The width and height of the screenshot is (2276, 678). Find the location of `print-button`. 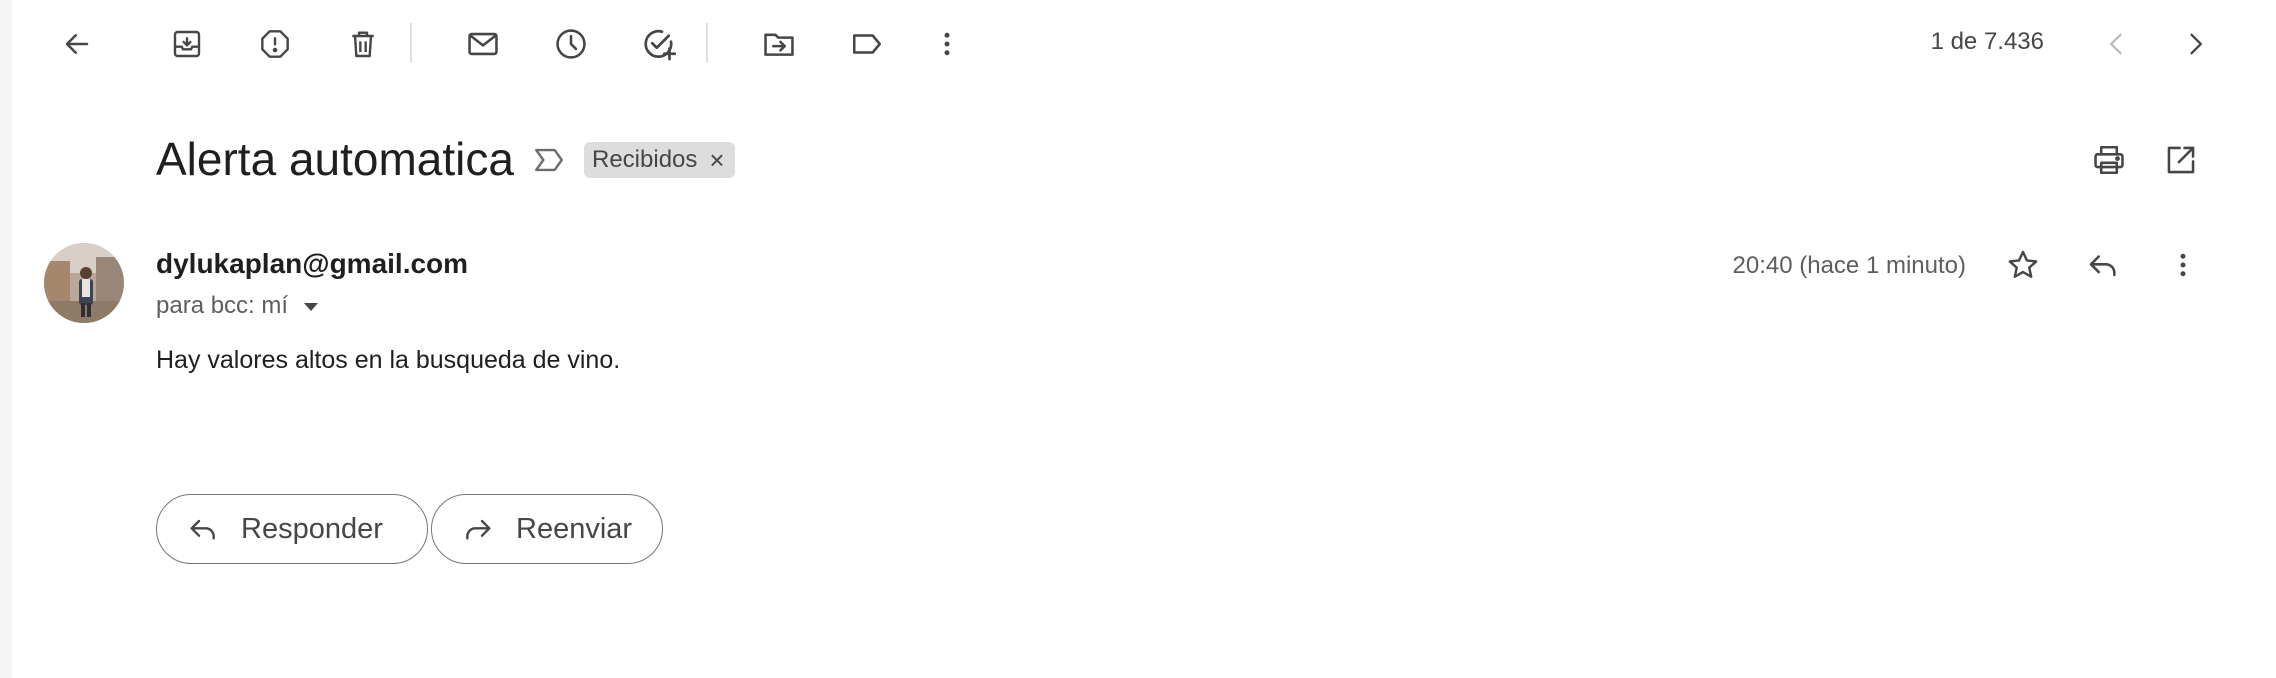

print-button is located at coordinates (2109, 160).